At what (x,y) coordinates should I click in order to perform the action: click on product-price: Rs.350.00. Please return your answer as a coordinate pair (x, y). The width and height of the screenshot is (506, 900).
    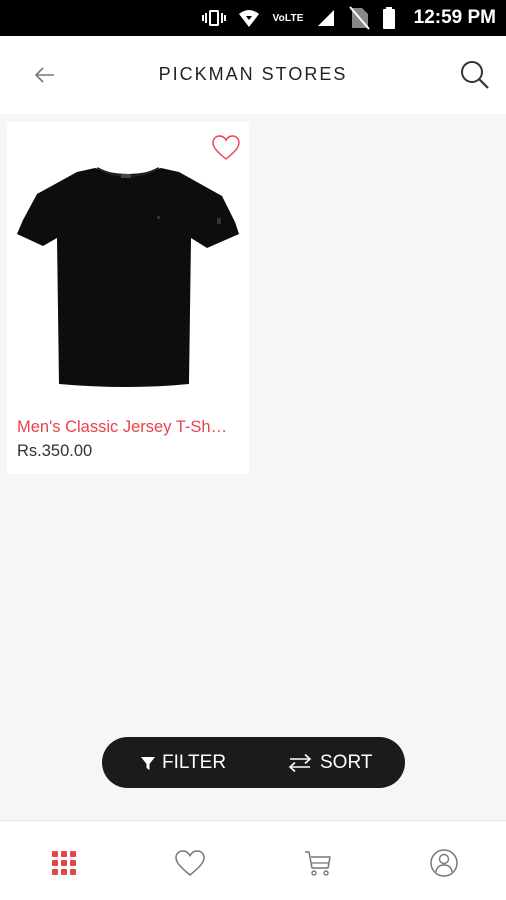
    Looking at the image, I should click on (55, 451).